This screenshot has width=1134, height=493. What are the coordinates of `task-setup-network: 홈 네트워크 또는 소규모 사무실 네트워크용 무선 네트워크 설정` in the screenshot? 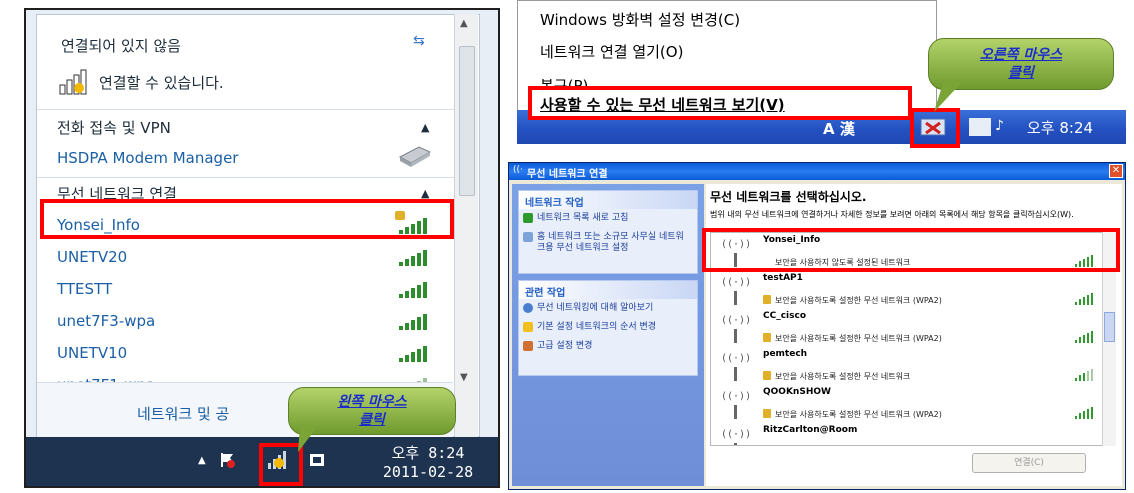 It's located at (608, 243).